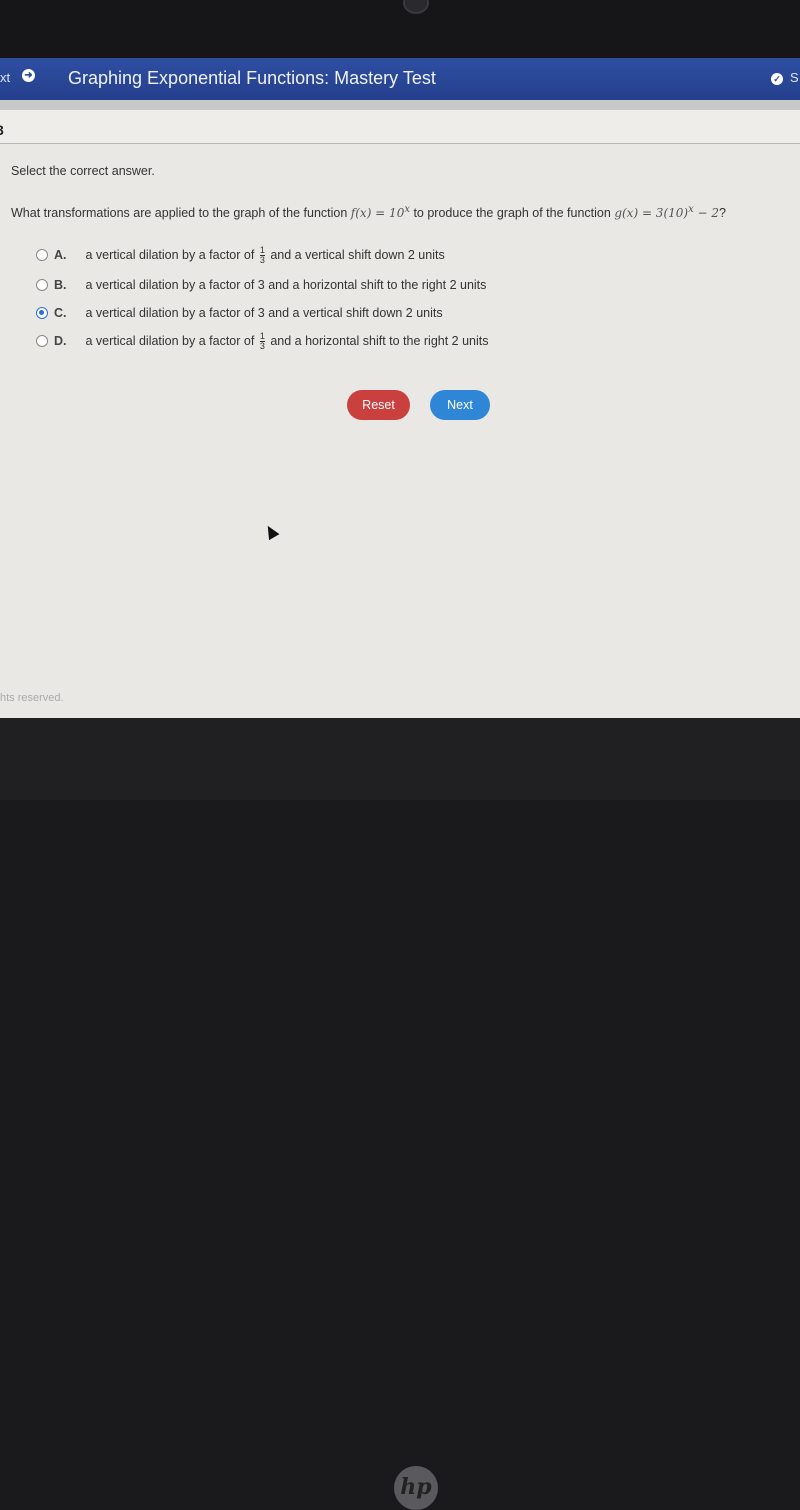  What do you see at coordinates (400, 127) in the screenshot?
I see `question-number-bar: 3` at bounding box center [400, 127].